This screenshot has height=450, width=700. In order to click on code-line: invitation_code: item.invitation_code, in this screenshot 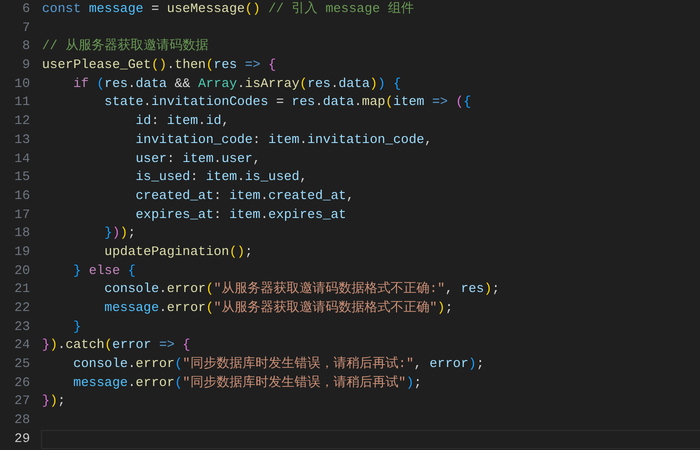, I will do `click(283, 139)`.